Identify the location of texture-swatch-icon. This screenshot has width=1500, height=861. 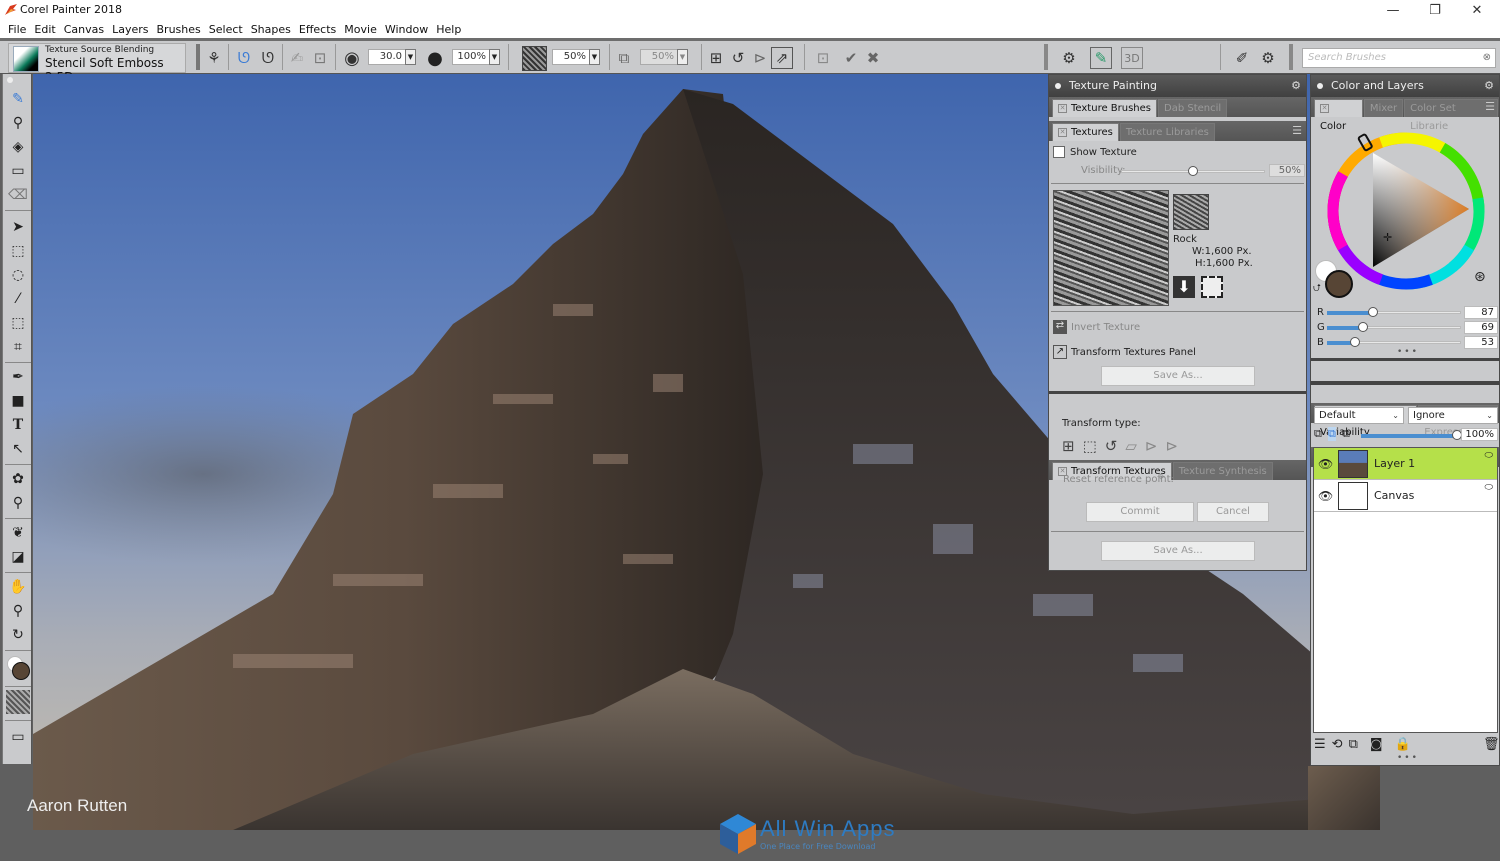
(534, 58).